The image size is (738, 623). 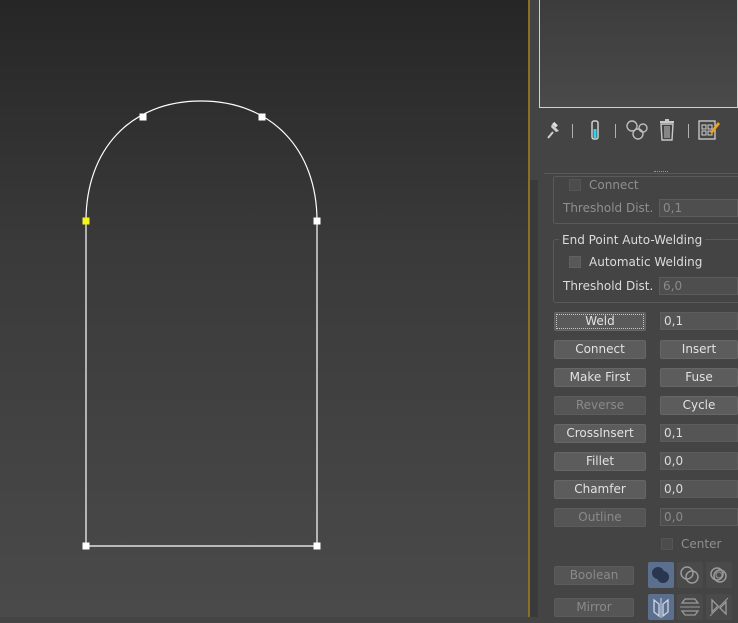 I want to click on mirror-horizontal-icon, so click(x=661, y=607).